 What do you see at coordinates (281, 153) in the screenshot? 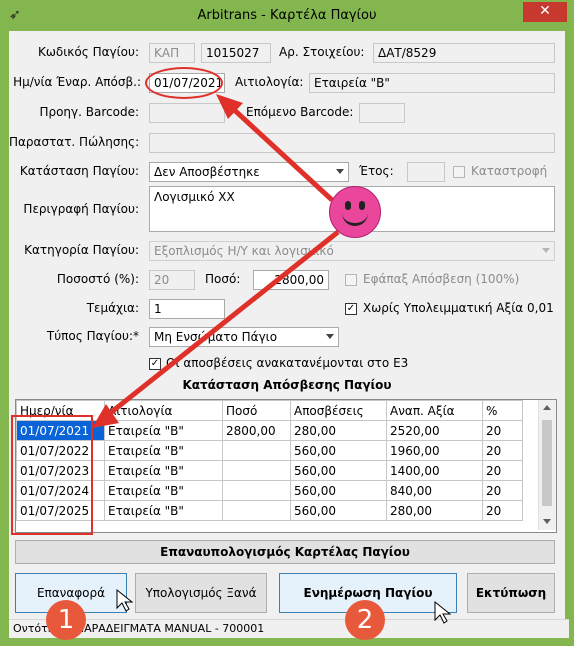
I see `arrow-to-date-field` at bounding box center [281, 153].